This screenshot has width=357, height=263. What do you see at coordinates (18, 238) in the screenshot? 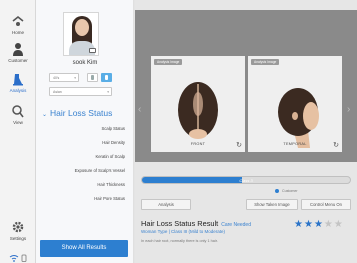
I see `nav-settings-label: Settings` at bounding box center [18, 238].